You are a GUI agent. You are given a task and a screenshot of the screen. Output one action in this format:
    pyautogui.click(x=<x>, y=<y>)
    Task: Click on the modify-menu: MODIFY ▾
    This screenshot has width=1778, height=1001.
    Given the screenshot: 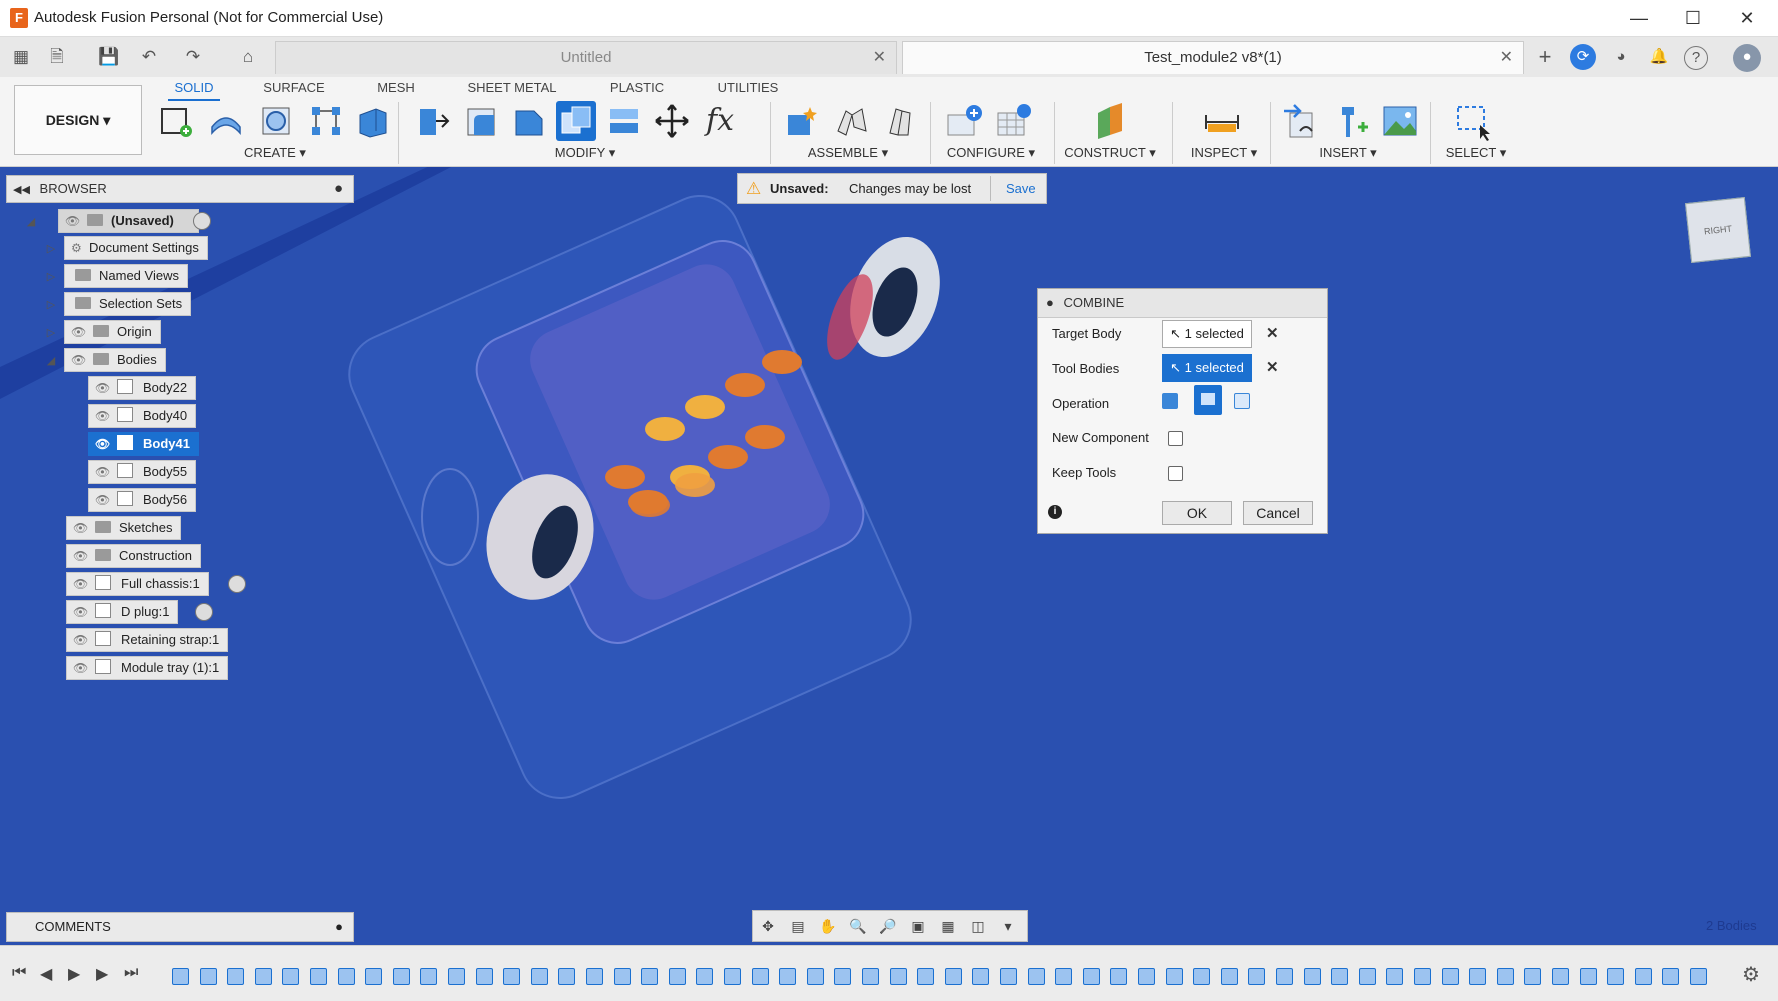 What is the action you would take?
    pyautogui.click(x=585, y=153)
    